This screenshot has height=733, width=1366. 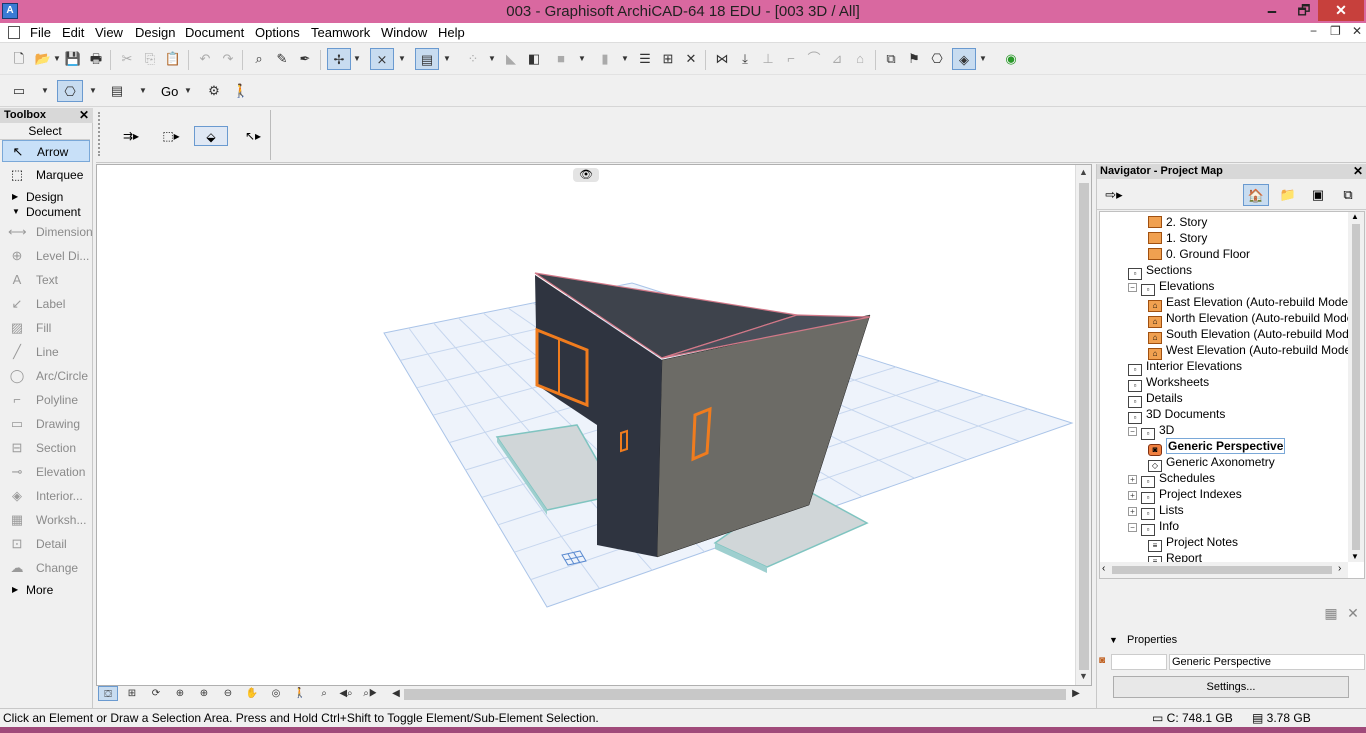 What do you see at coordinates (214, 91) in the screenshot?
I see `orbit-icon: ⚙` at bounding box center [214, 91].